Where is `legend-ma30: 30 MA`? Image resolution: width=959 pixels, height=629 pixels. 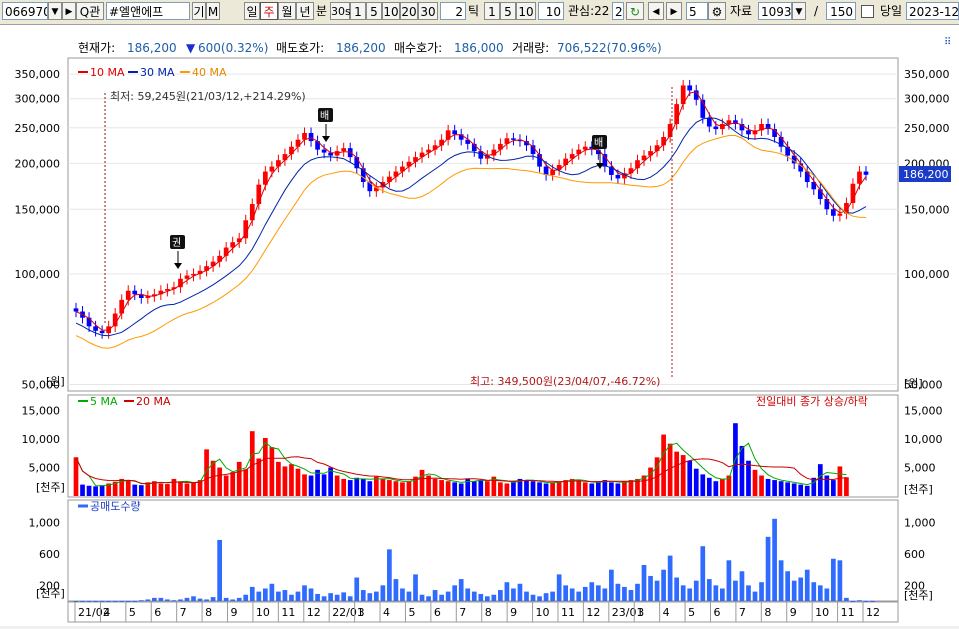 legend-ma30: 30 MA is located at coordinates (157, 72).